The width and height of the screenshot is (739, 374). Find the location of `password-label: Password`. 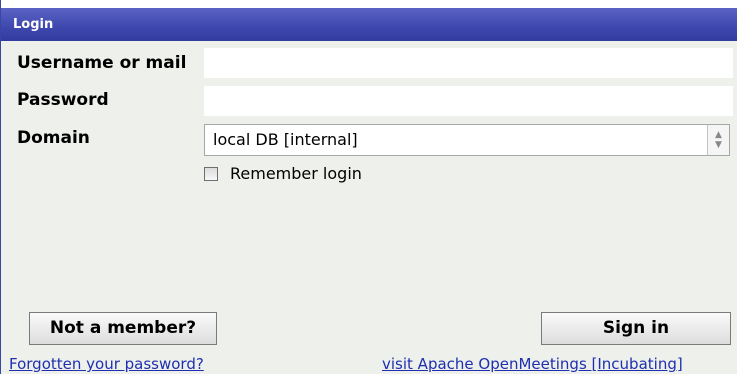

password-label: Password is located at coordinates (63, 100).